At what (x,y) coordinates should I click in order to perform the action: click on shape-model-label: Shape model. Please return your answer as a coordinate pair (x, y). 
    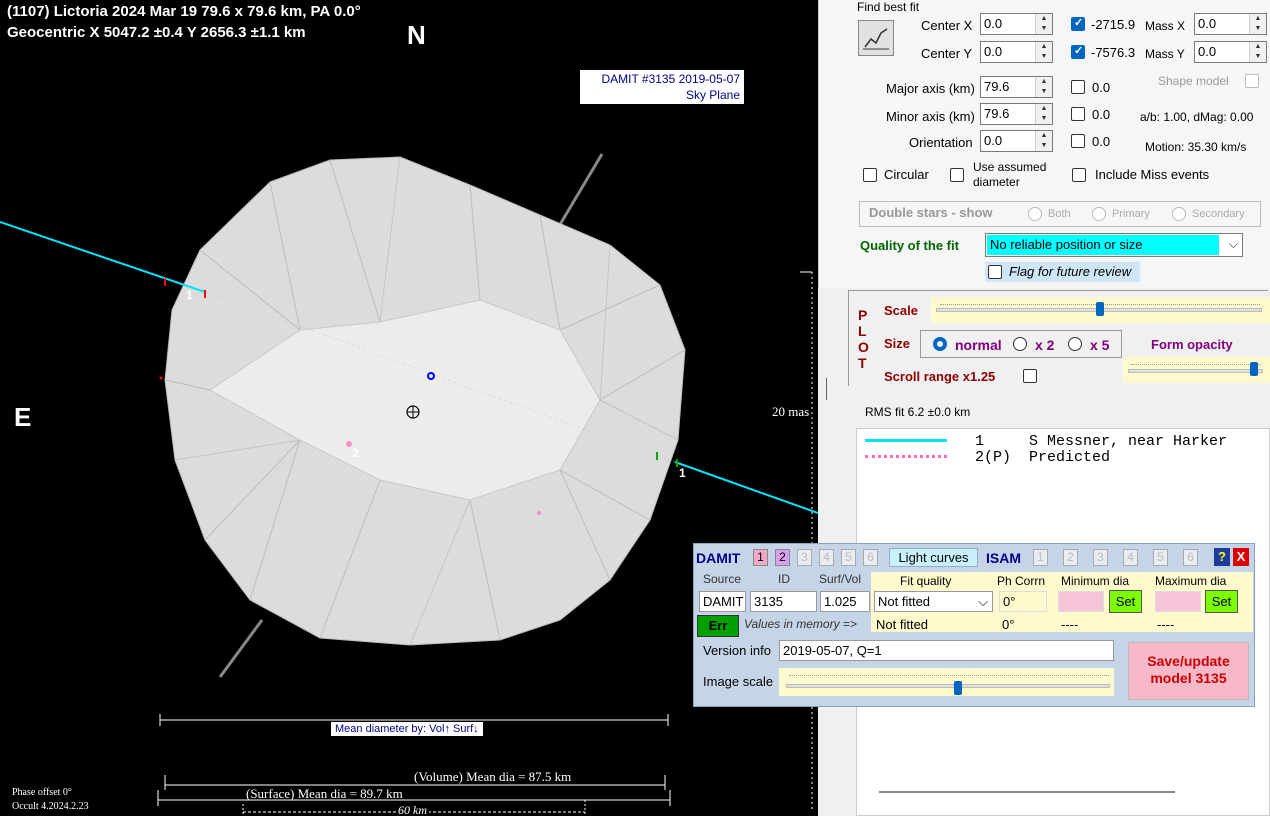
    Looking at the image, I should click on (1193, 81).